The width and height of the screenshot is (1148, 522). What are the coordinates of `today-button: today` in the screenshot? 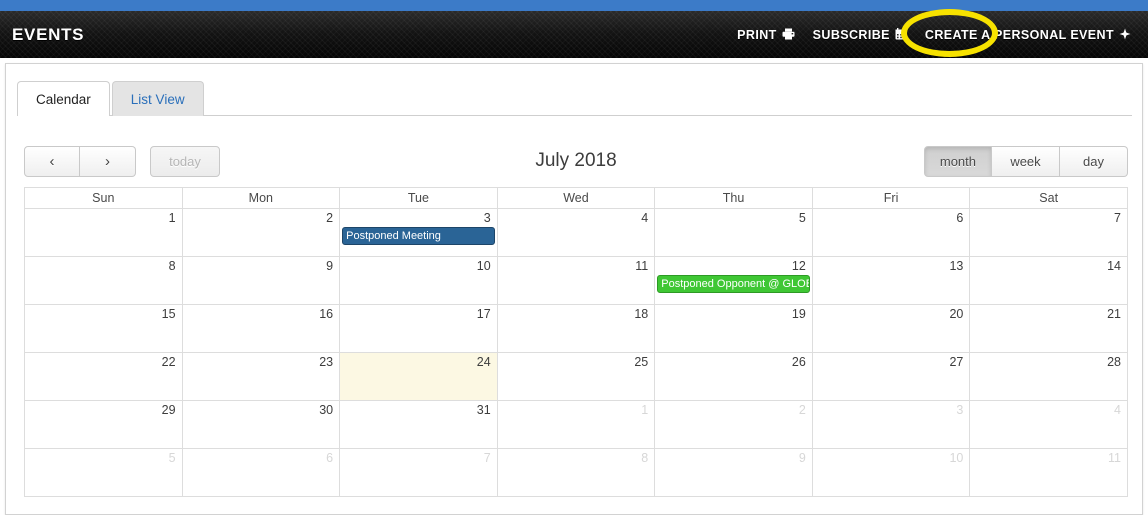 It's located at (185, 161).